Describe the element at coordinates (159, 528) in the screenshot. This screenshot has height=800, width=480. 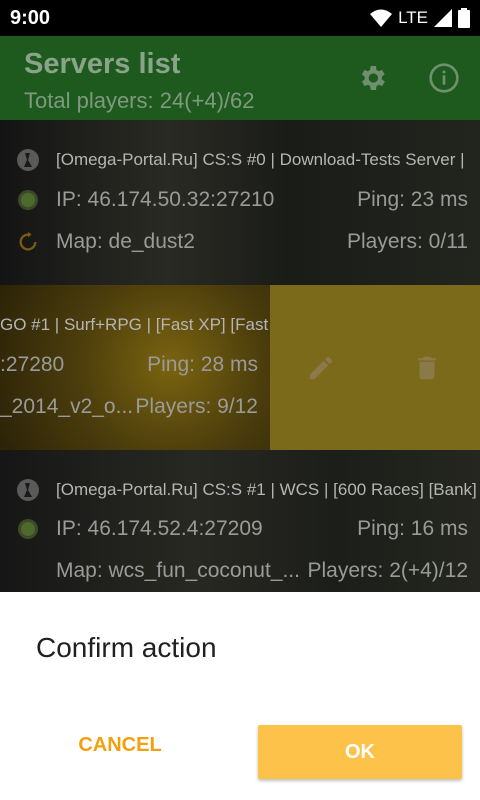
I see `server-ip: IP: 46.174.52.4:27209` at that location.